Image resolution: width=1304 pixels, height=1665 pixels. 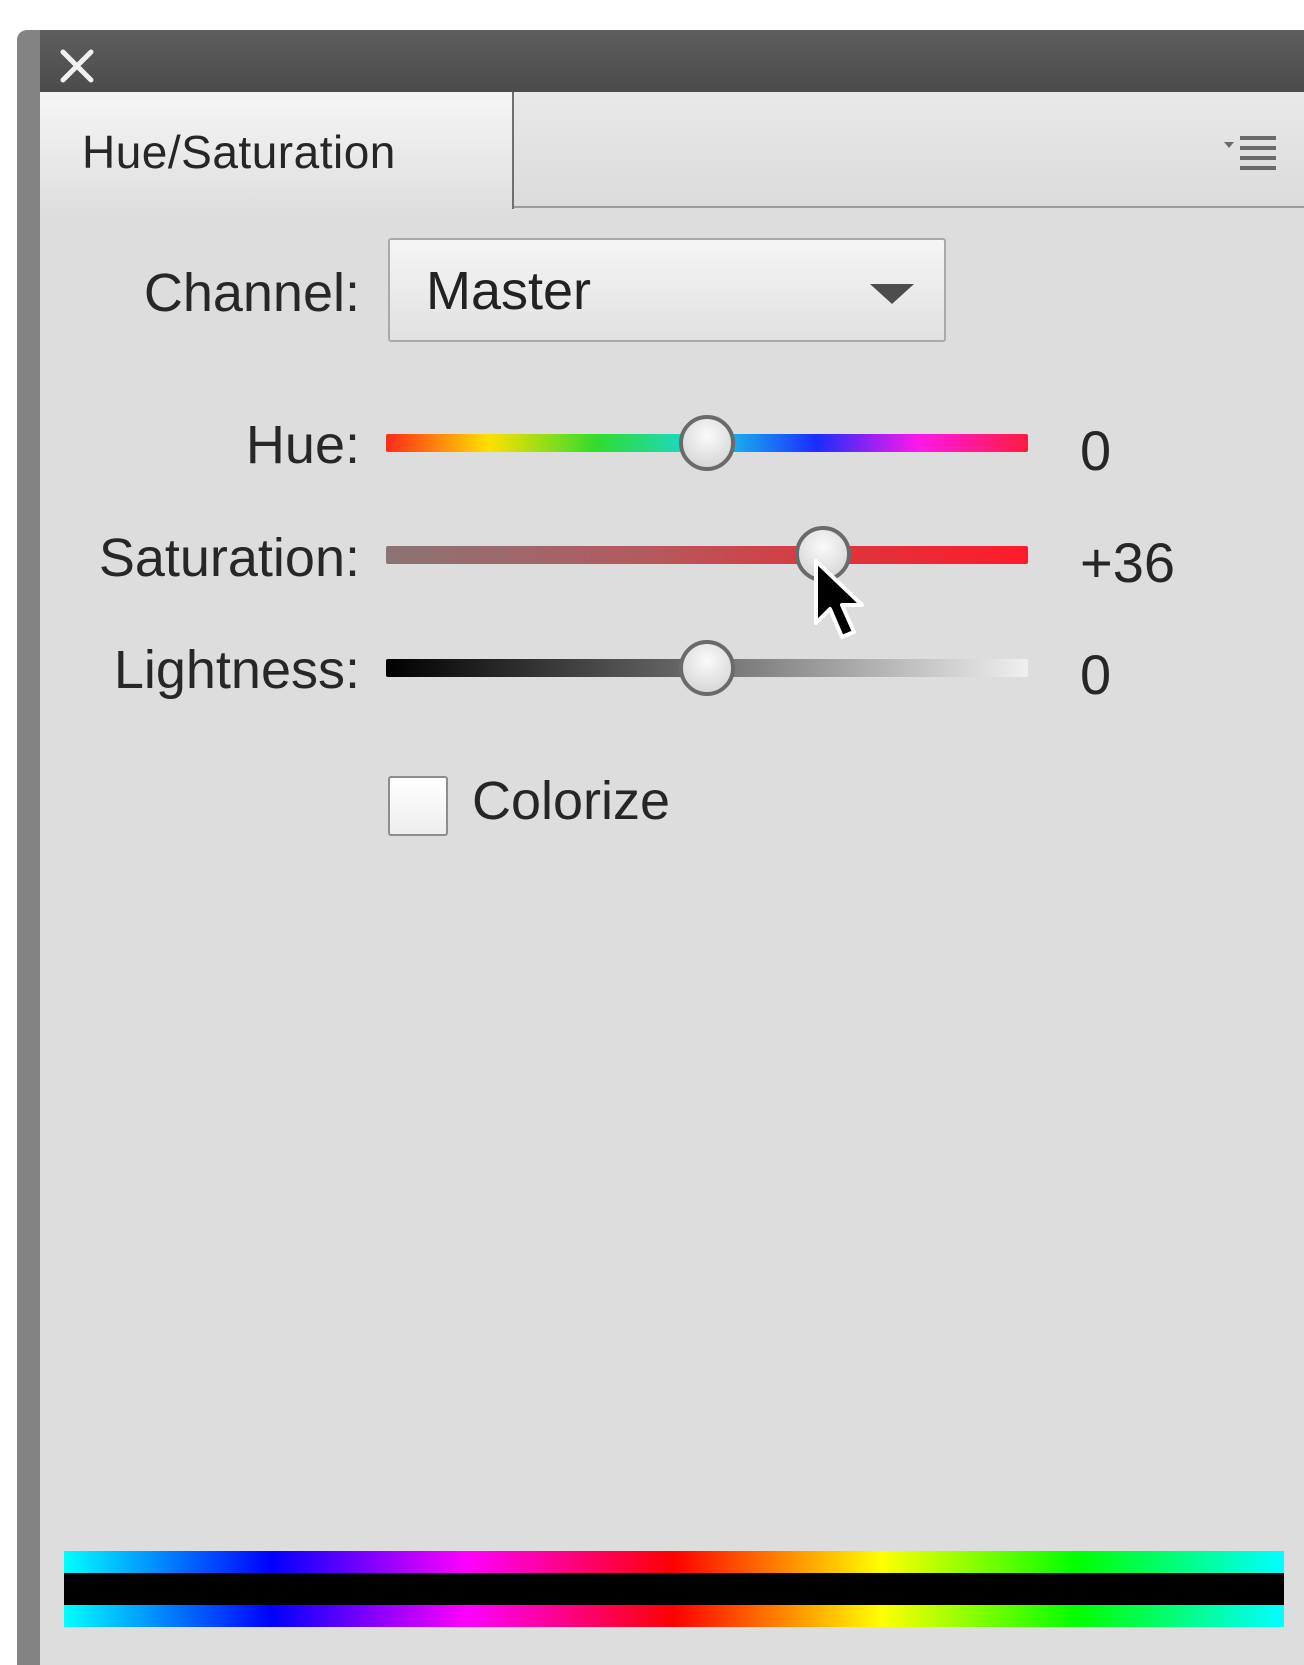 What do you see at coordinates (707, 443) in the screenshot?
I see `hue-slider-thumb` at bounding box center [707, 443].